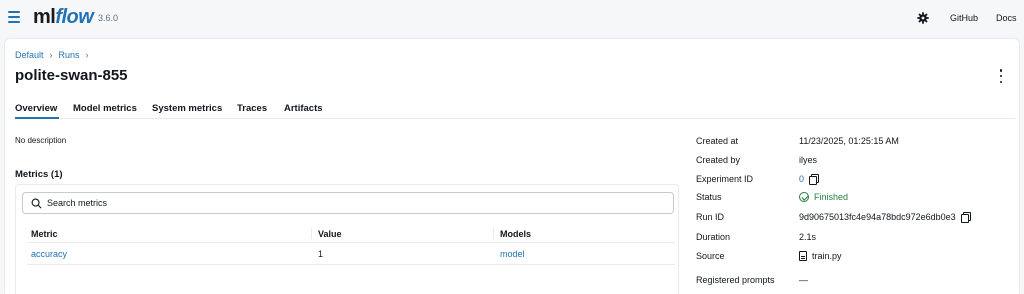  I want to click on detail-label: Run ID, so click(710, 217).